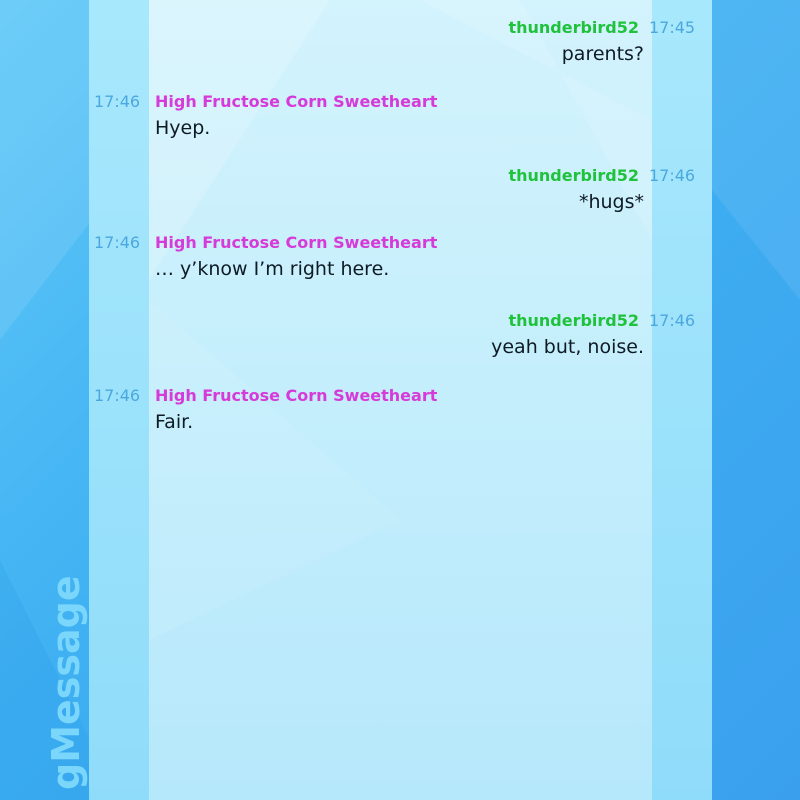 This screenshot has width=800, height=800. Describe the element at coordinates (611, 202) in the screenshot. I see `message-text: *hugs*` at that location.